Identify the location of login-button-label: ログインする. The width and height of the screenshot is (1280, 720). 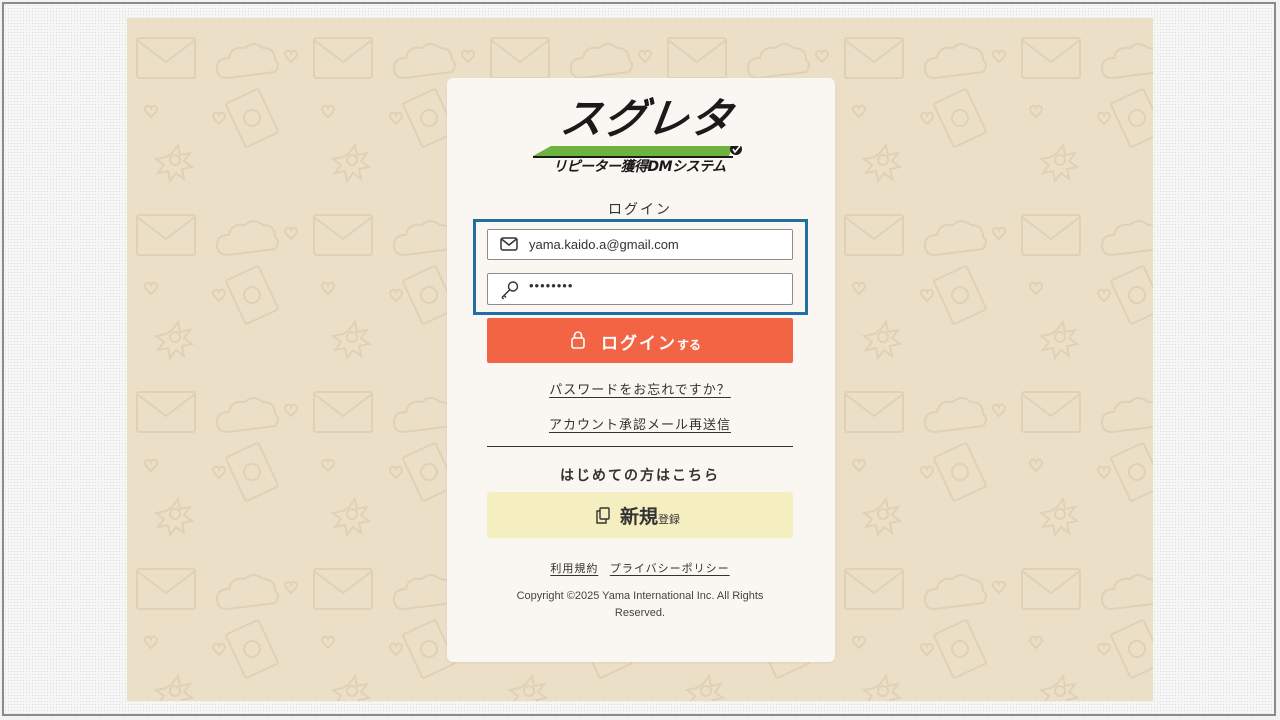
(651, 341).